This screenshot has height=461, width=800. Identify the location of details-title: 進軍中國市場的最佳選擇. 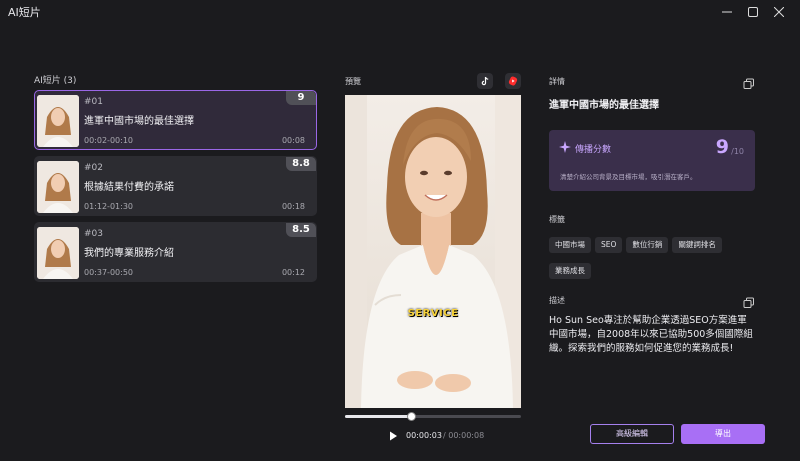
(604, 105).